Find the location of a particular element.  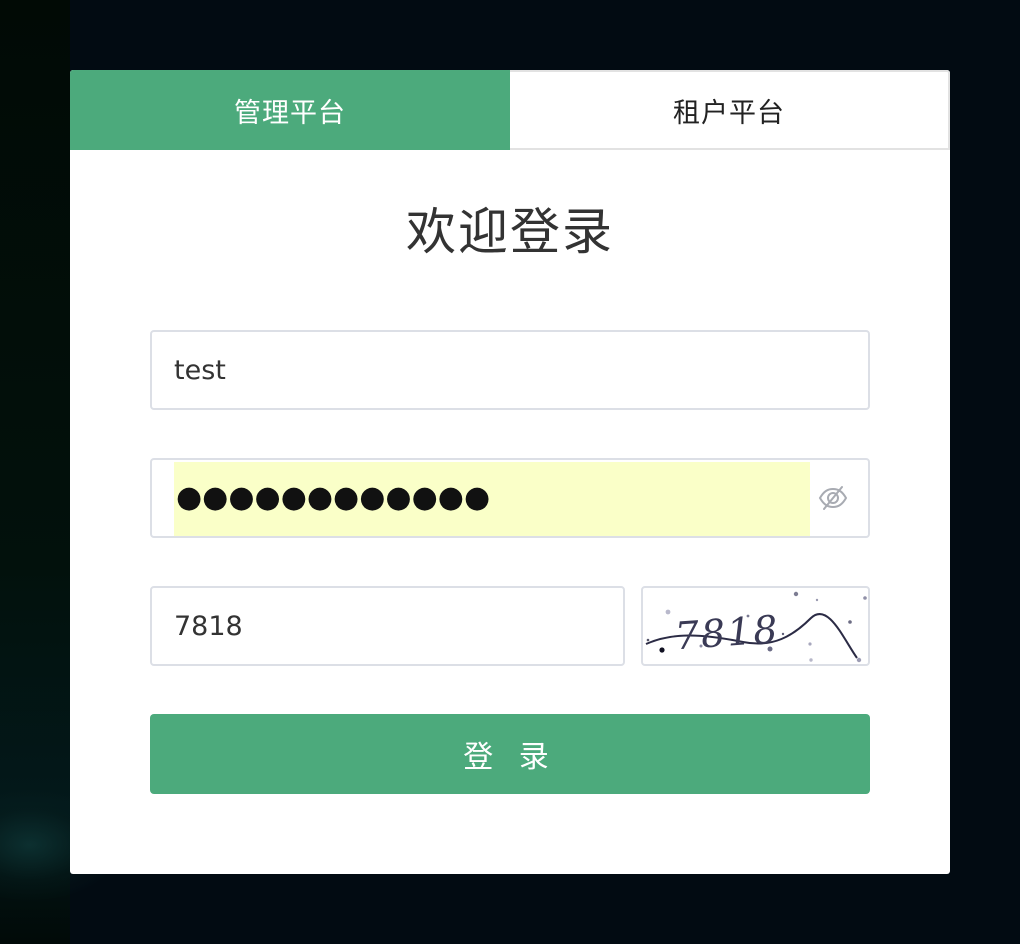

username-field is located at coordinates (510, 370).